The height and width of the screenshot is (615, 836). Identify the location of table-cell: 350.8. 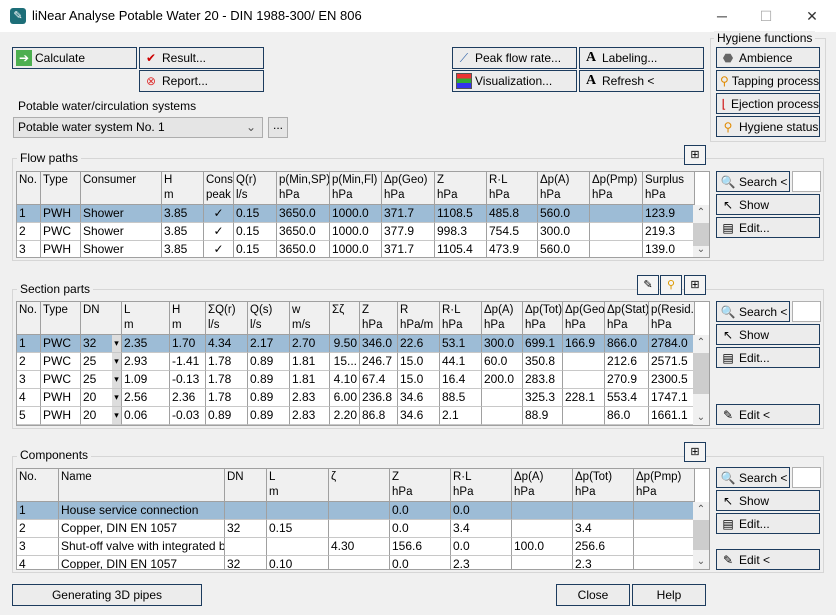
(543, 362).